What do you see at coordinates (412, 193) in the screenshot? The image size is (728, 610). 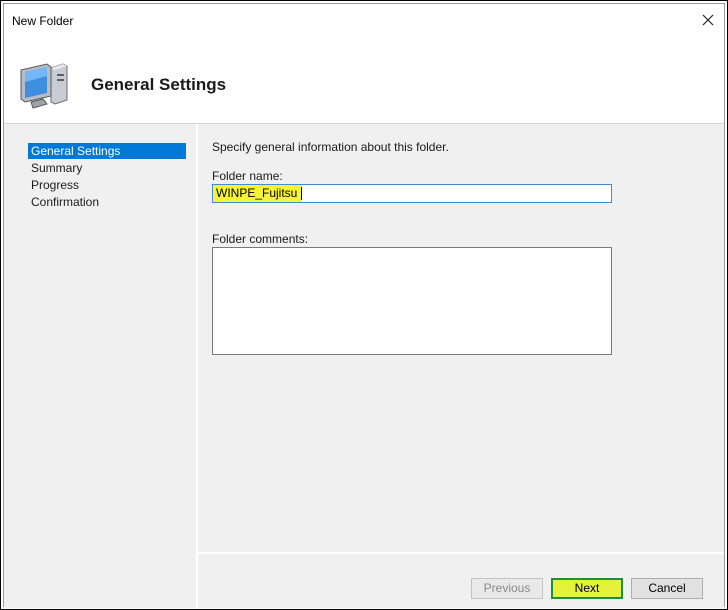 I see `folder-name-input: WINPE_Fujitsu` at bounding box center [412, 193].